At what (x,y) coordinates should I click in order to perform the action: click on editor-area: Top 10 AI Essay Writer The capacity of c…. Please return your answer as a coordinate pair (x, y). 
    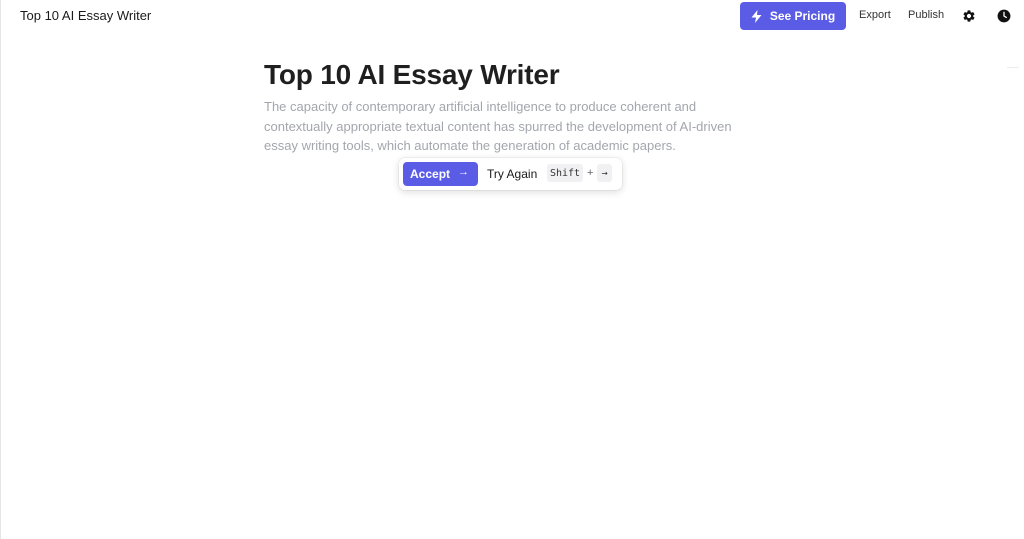
    Looking at the image, I should click on (514, 106).